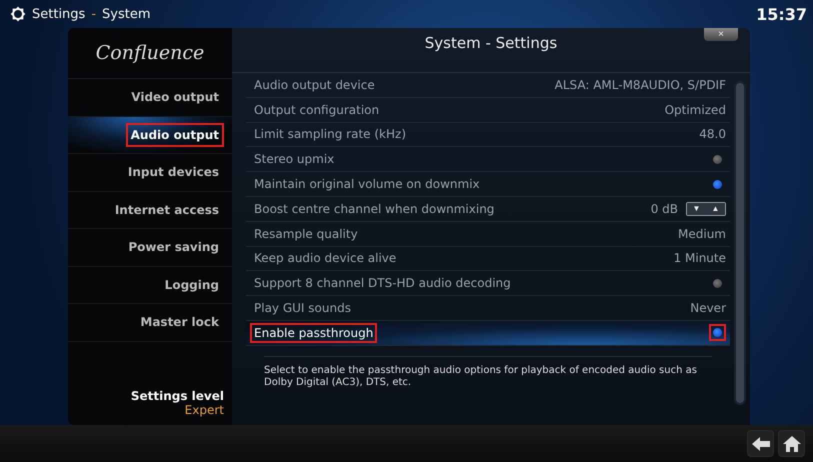 The height and width of the screenshot is (462, 813). What do you see at coordinates (488, 234) in the screenshot?
I see `setting-row: Resample quality Medium` at bounding box center [488, 234].